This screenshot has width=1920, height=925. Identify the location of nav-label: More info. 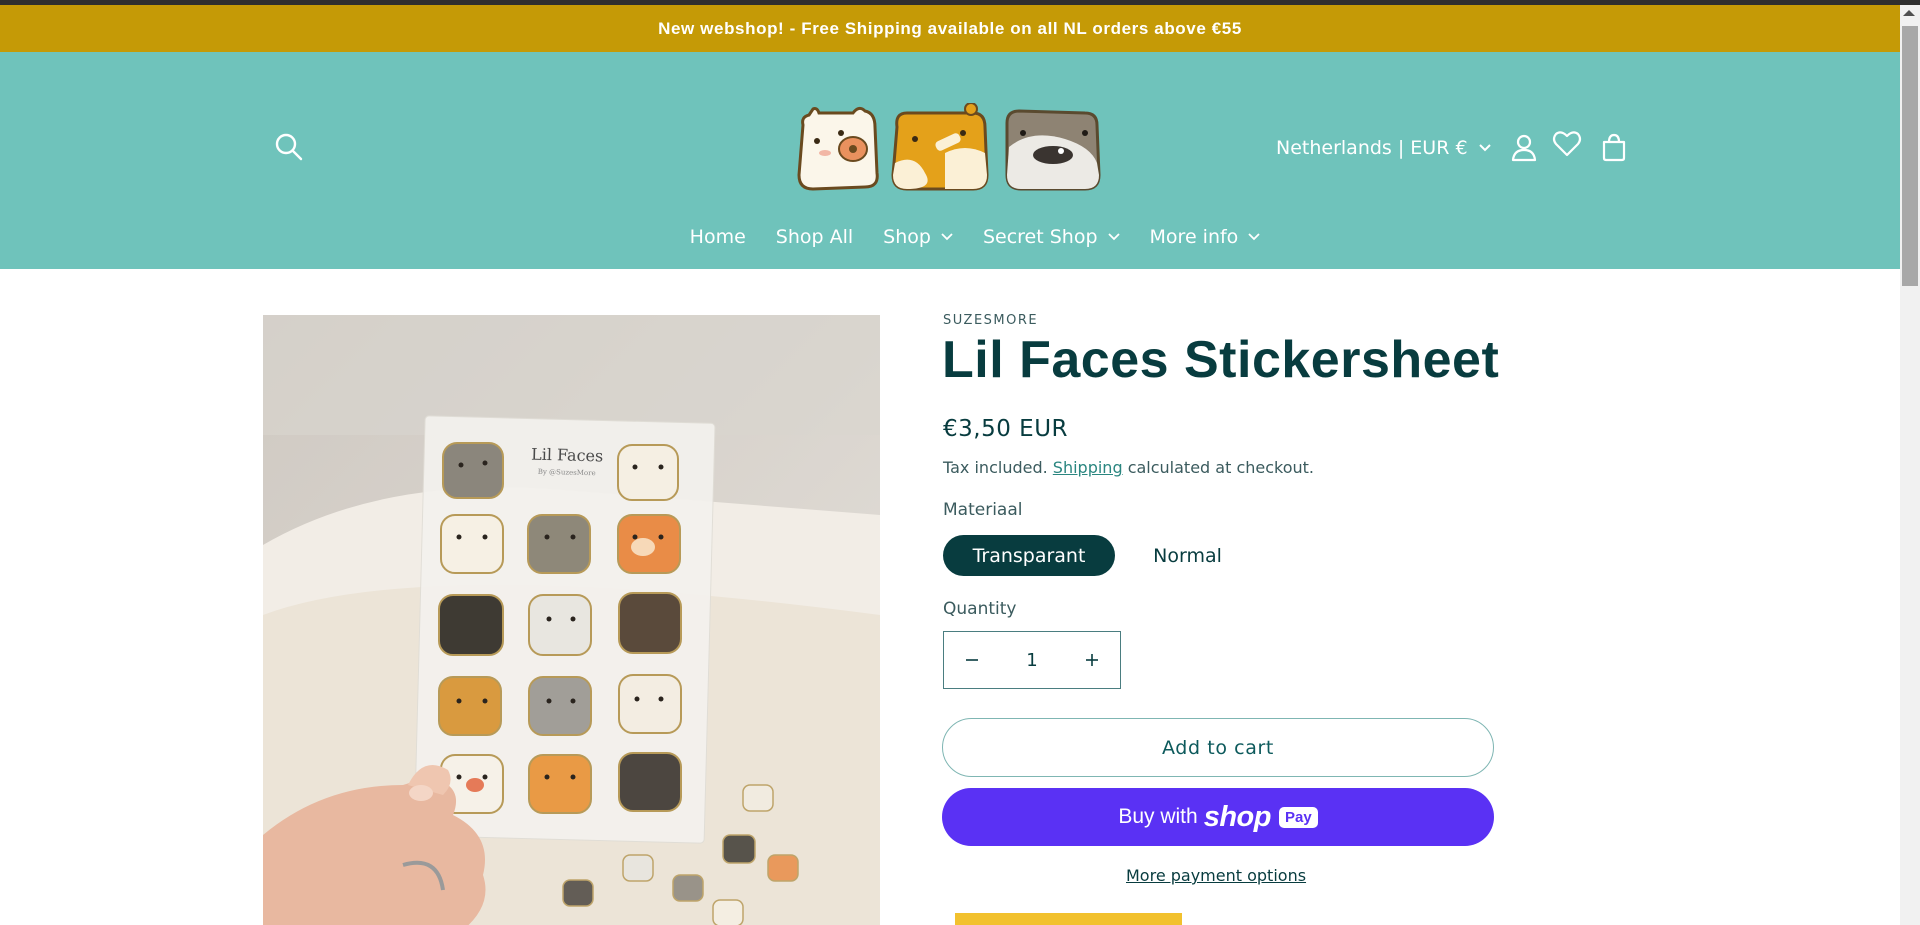
(1194, 237).